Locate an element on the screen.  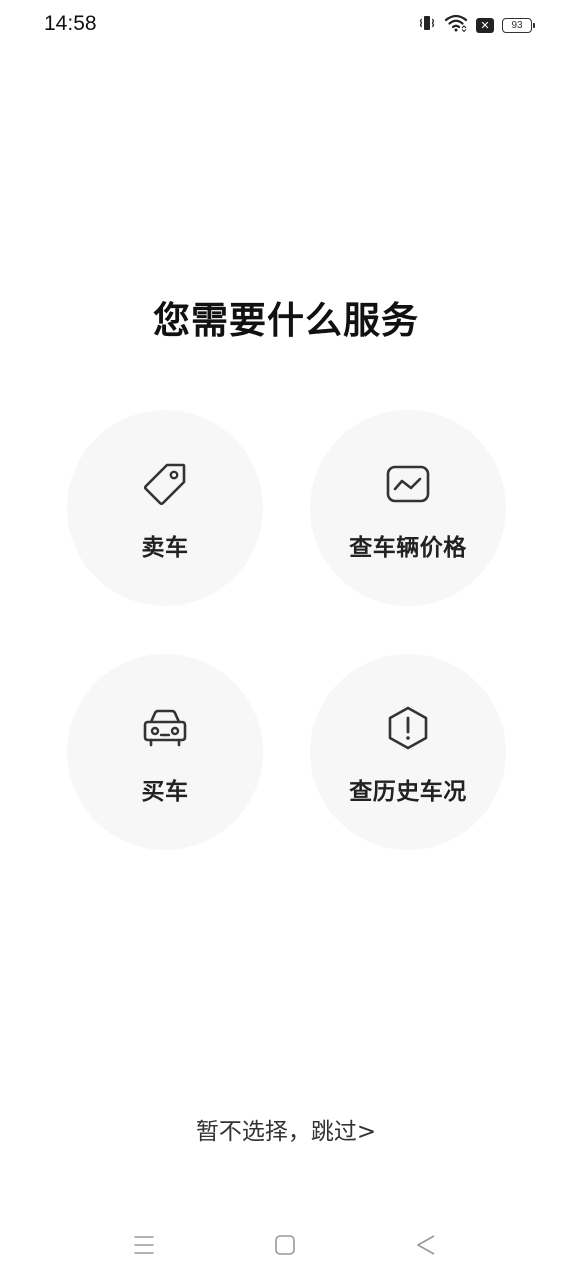
battery-icon: 93 is located at coordinates (518, 25).